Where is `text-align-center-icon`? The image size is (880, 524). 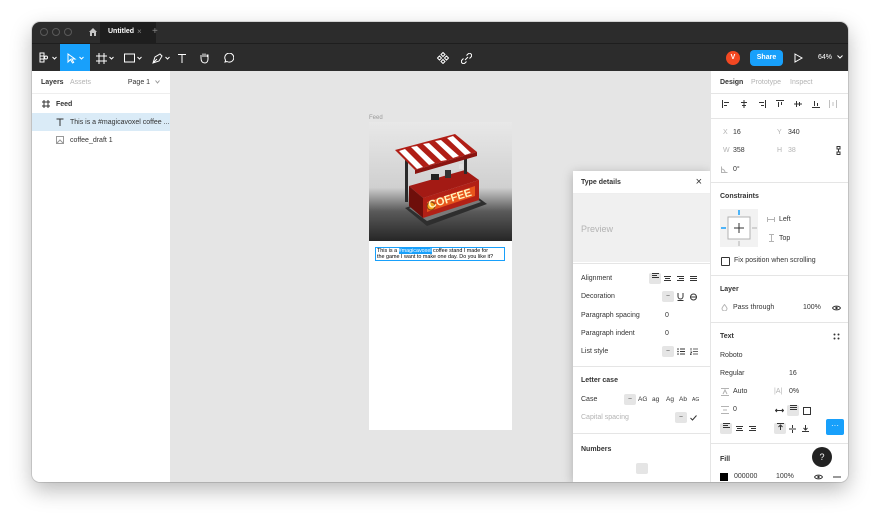
text-align-center-icon is located at coordinates (739, 428).